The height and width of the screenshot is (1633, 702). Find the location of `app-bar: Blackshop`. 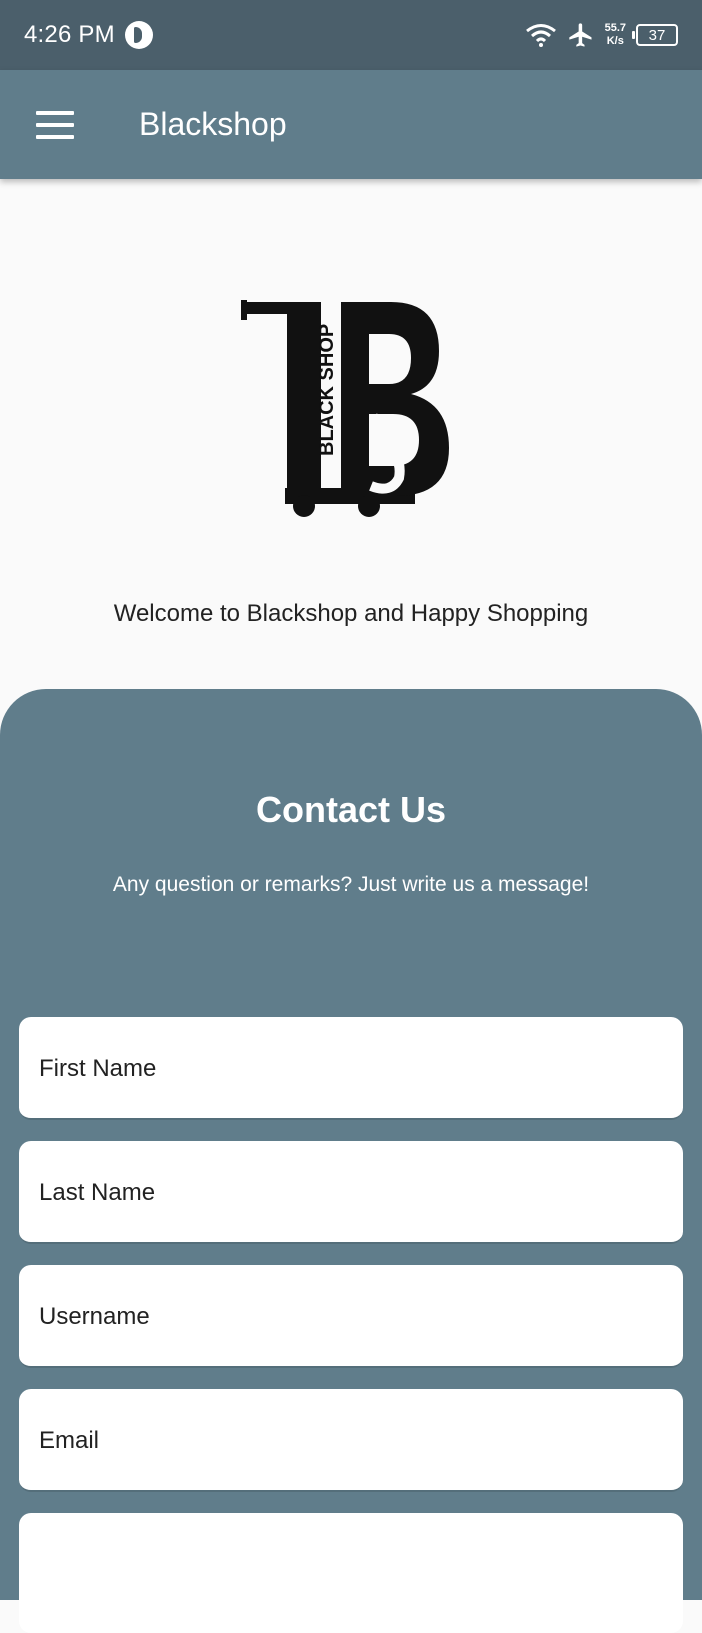

app-bar: Blackshop is located at coordinates (351, 124).